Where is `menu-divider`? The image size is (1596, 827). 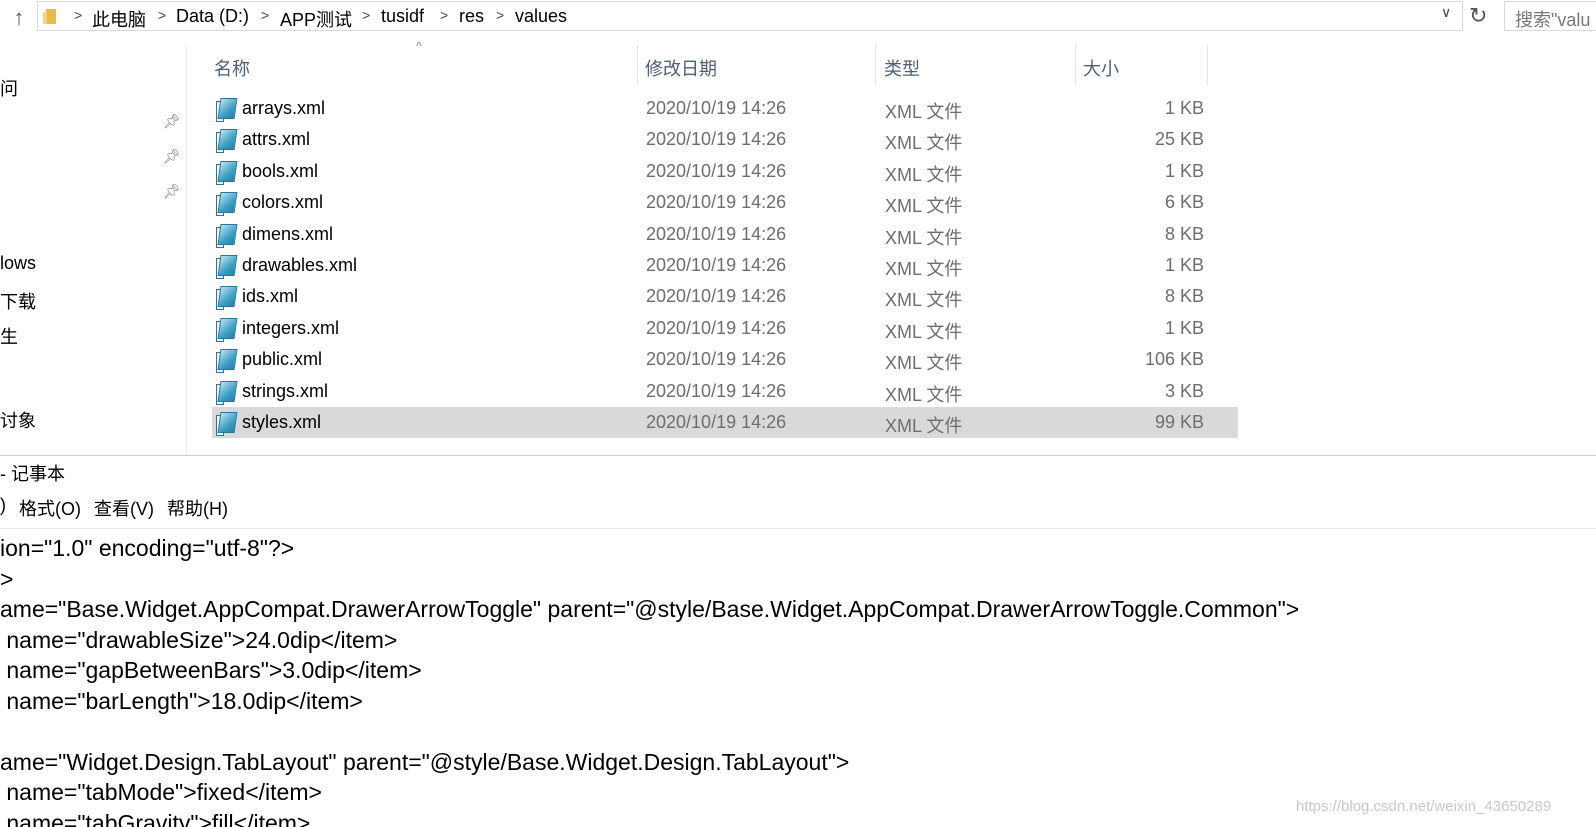 menu-divider is located at coordinates (798, 528).